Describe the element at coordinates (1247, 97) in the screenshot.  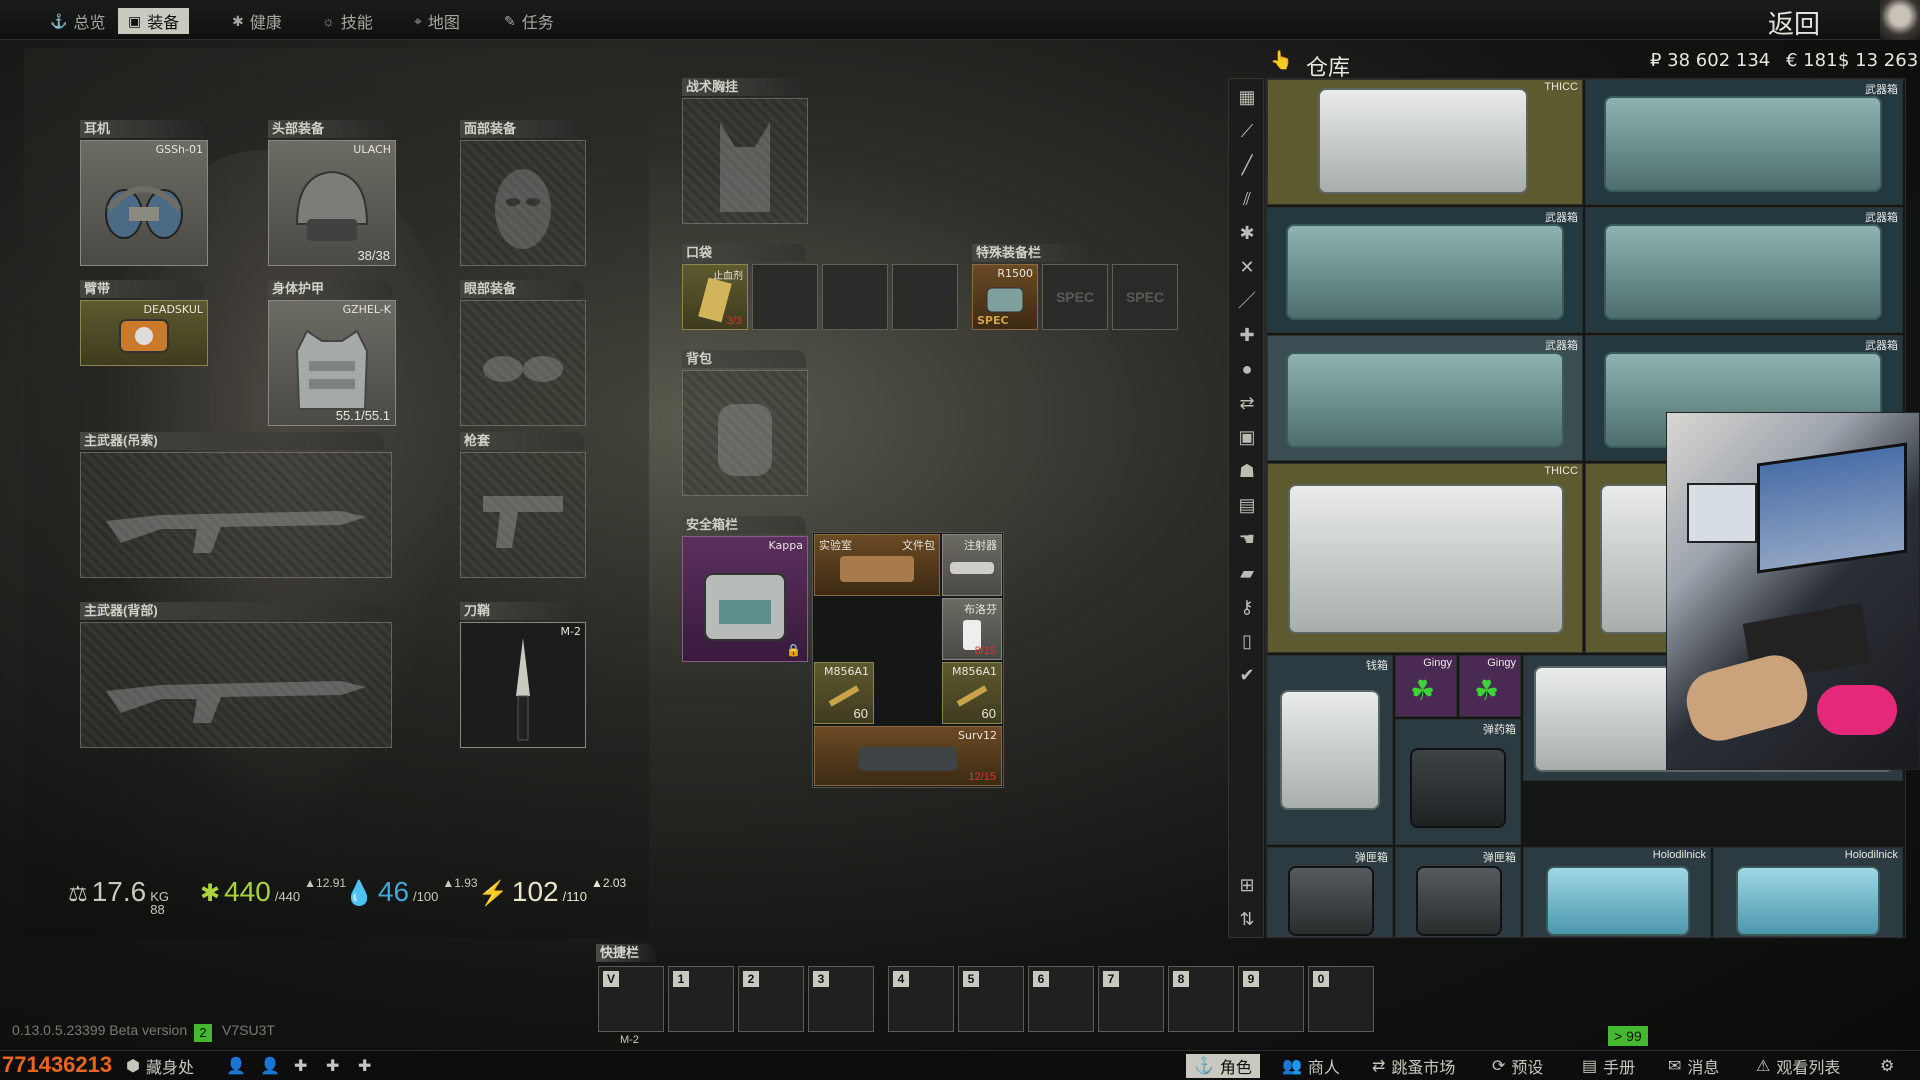
I see `grid-icon: ▦` at that location.